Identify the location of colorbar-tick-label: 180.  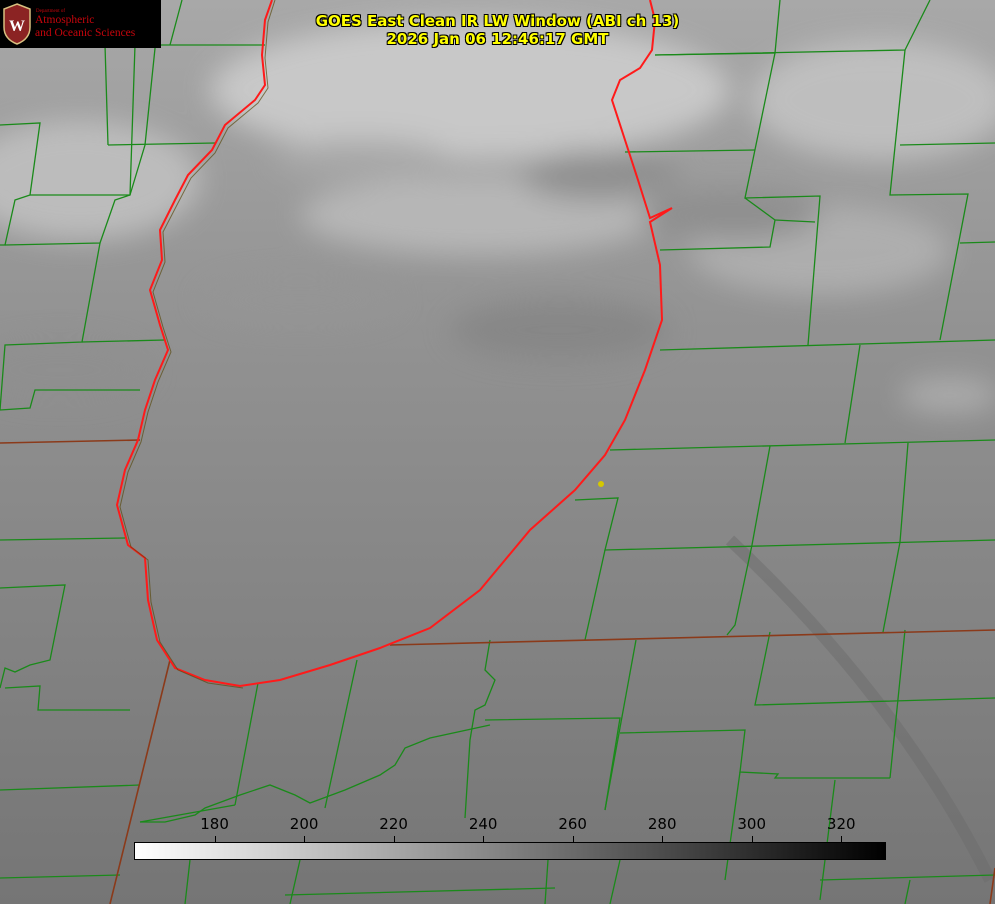
(214, 824).